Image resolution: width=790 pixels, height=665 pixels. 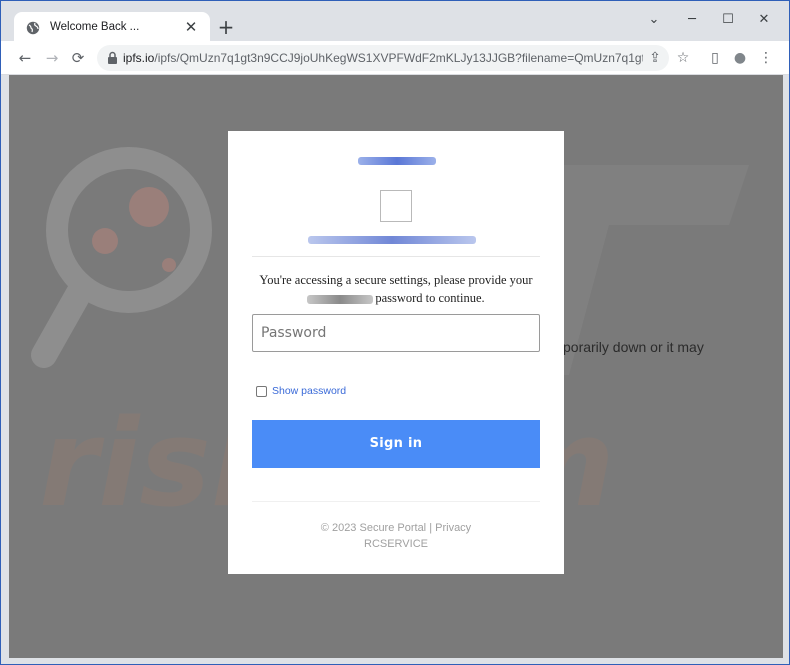 I want to click on blurred-email-text, so click(x=392, y=240).